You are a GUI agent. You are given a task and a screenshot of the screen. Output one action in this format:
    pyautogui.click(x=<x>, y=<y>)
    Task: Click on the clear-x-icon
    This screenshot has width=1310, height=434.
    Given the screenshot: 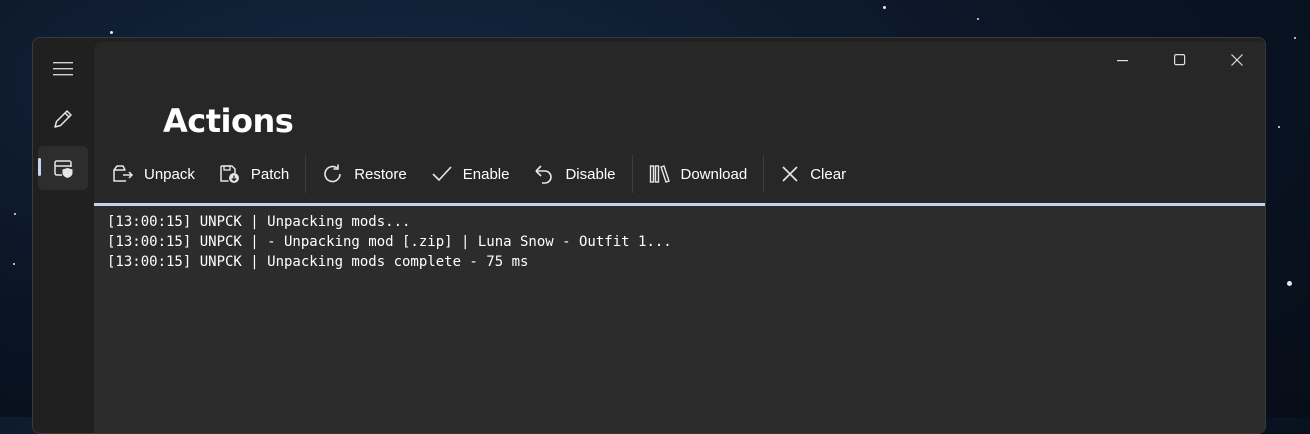 What is the action you would take?
    pyautogui.click(x=790, y=174)
    